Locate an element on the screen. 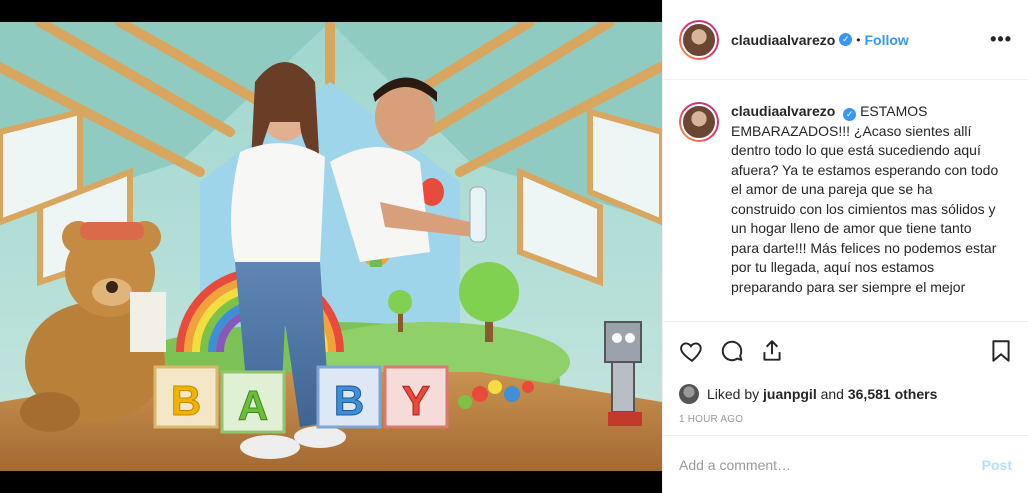 This screenshot has width=1028, height=493. likes-line: Liked by juanpgil and 36,581 others is located at coordinates (845, 394).